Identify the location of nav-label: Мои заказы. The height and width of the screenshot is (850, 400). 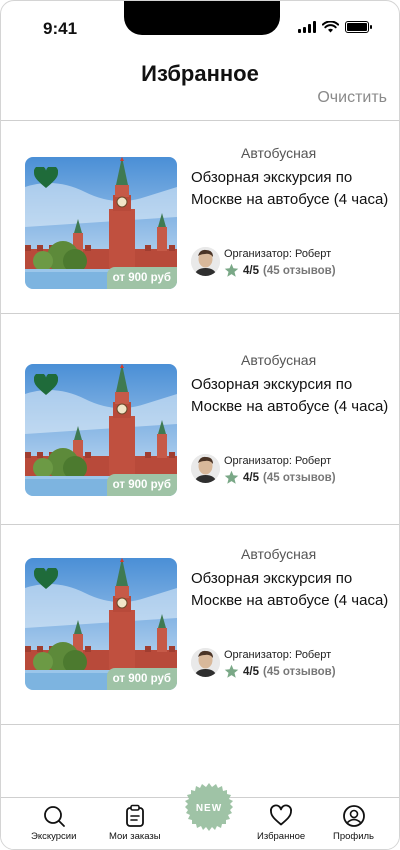
(135, 836).